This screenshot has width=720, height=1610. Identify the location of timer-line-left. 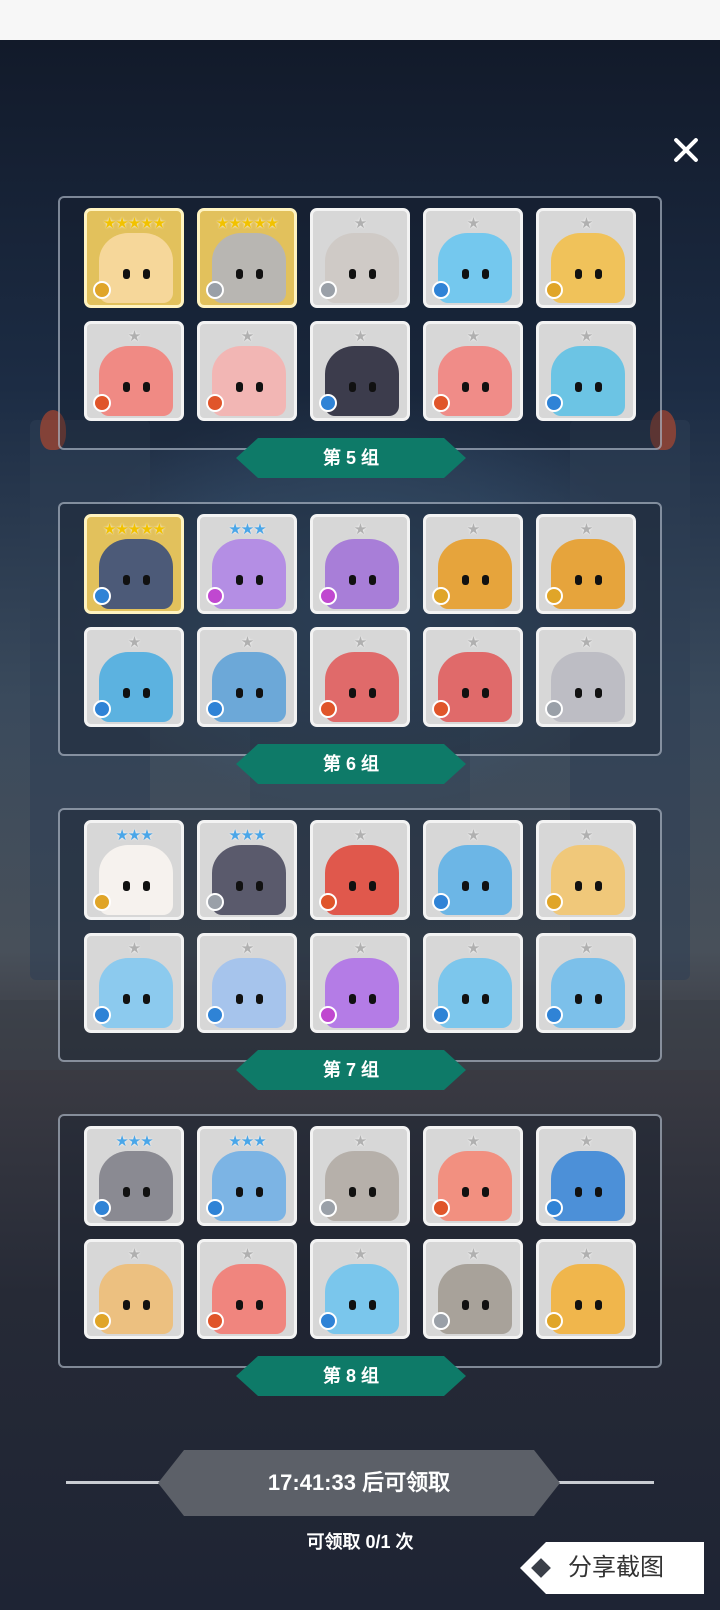
(114, 1482).